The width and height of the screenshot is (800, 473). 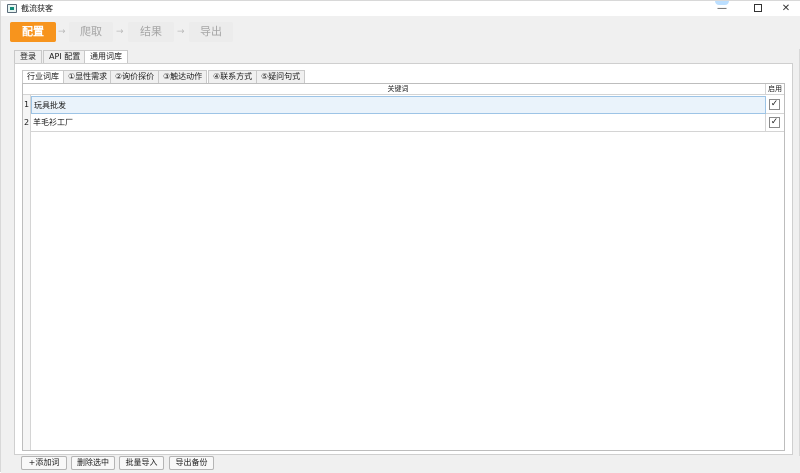 I want to click on tab-api-config: API 配置, so click(x=65, y=56).